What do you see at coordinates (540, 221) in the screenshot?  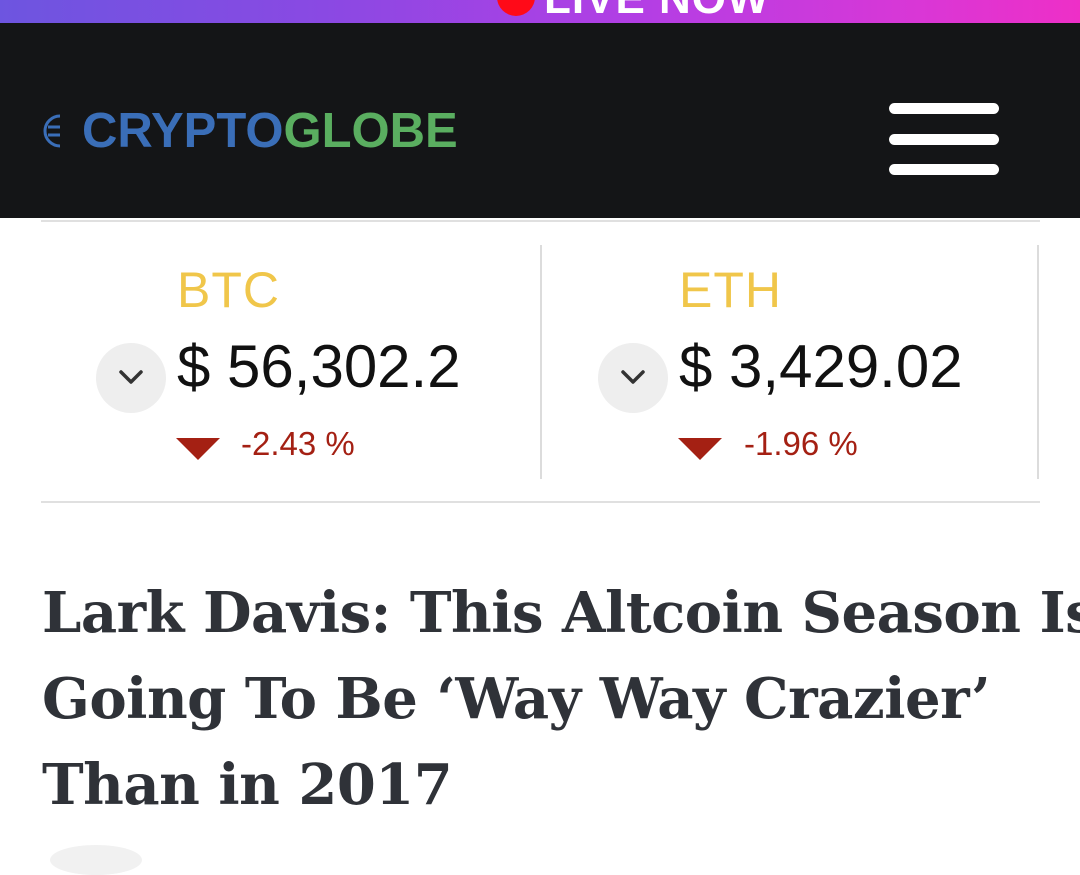 I see `ticker-top-divider` at bounding box center [540, 221].